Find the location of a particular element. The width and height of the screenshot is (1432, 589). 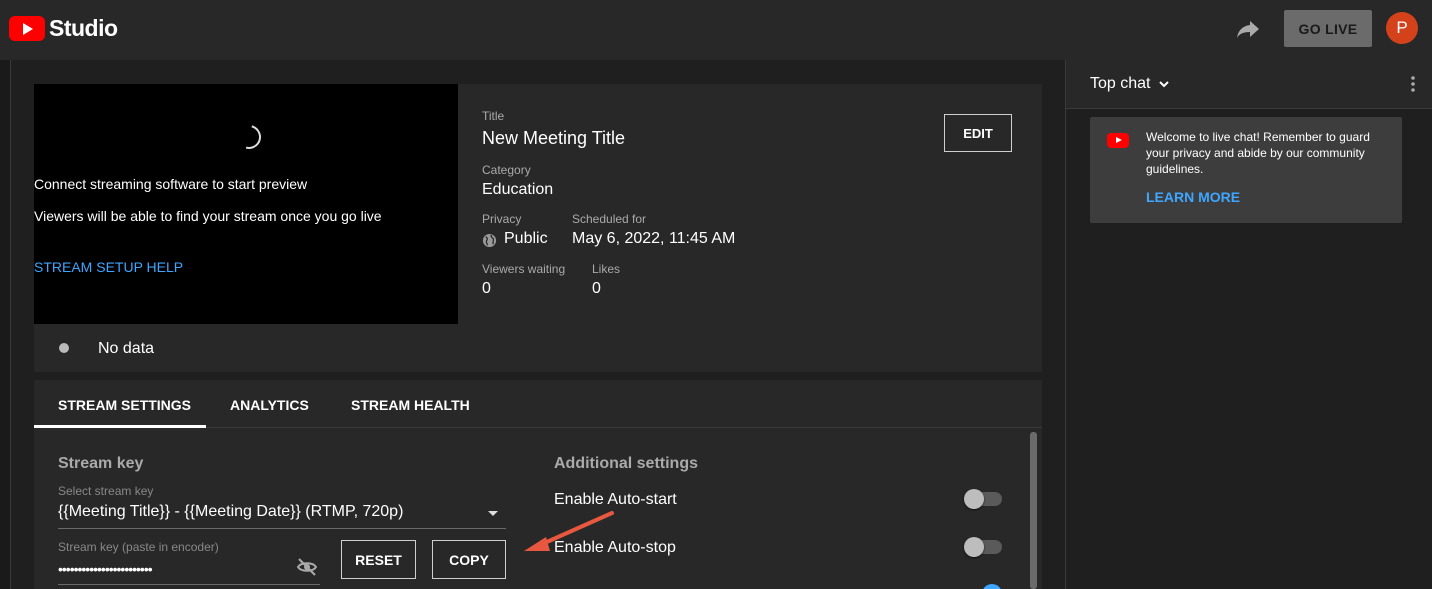

tab-stream-settings: STREAM SETTINGS is located at coordinates (124, 405).